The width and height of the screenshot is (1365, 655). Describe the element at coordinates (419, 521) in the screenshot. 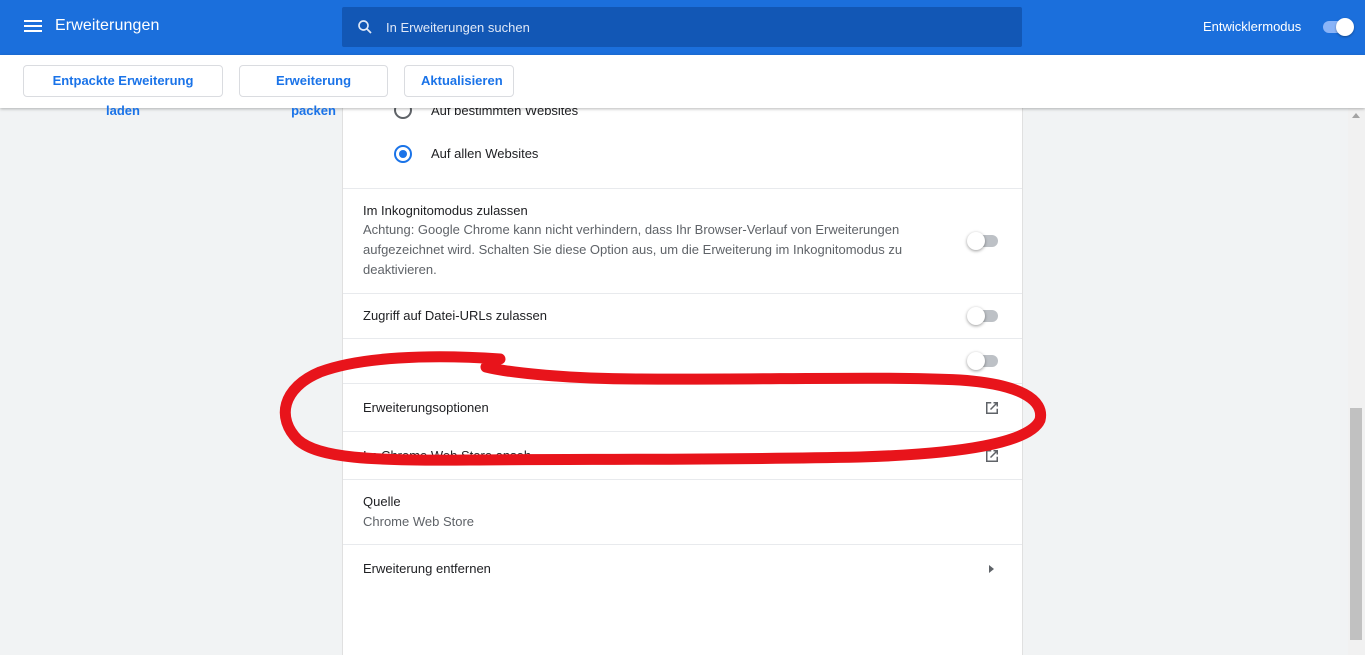

I see `source-value: Chrome Web Store` at that location.